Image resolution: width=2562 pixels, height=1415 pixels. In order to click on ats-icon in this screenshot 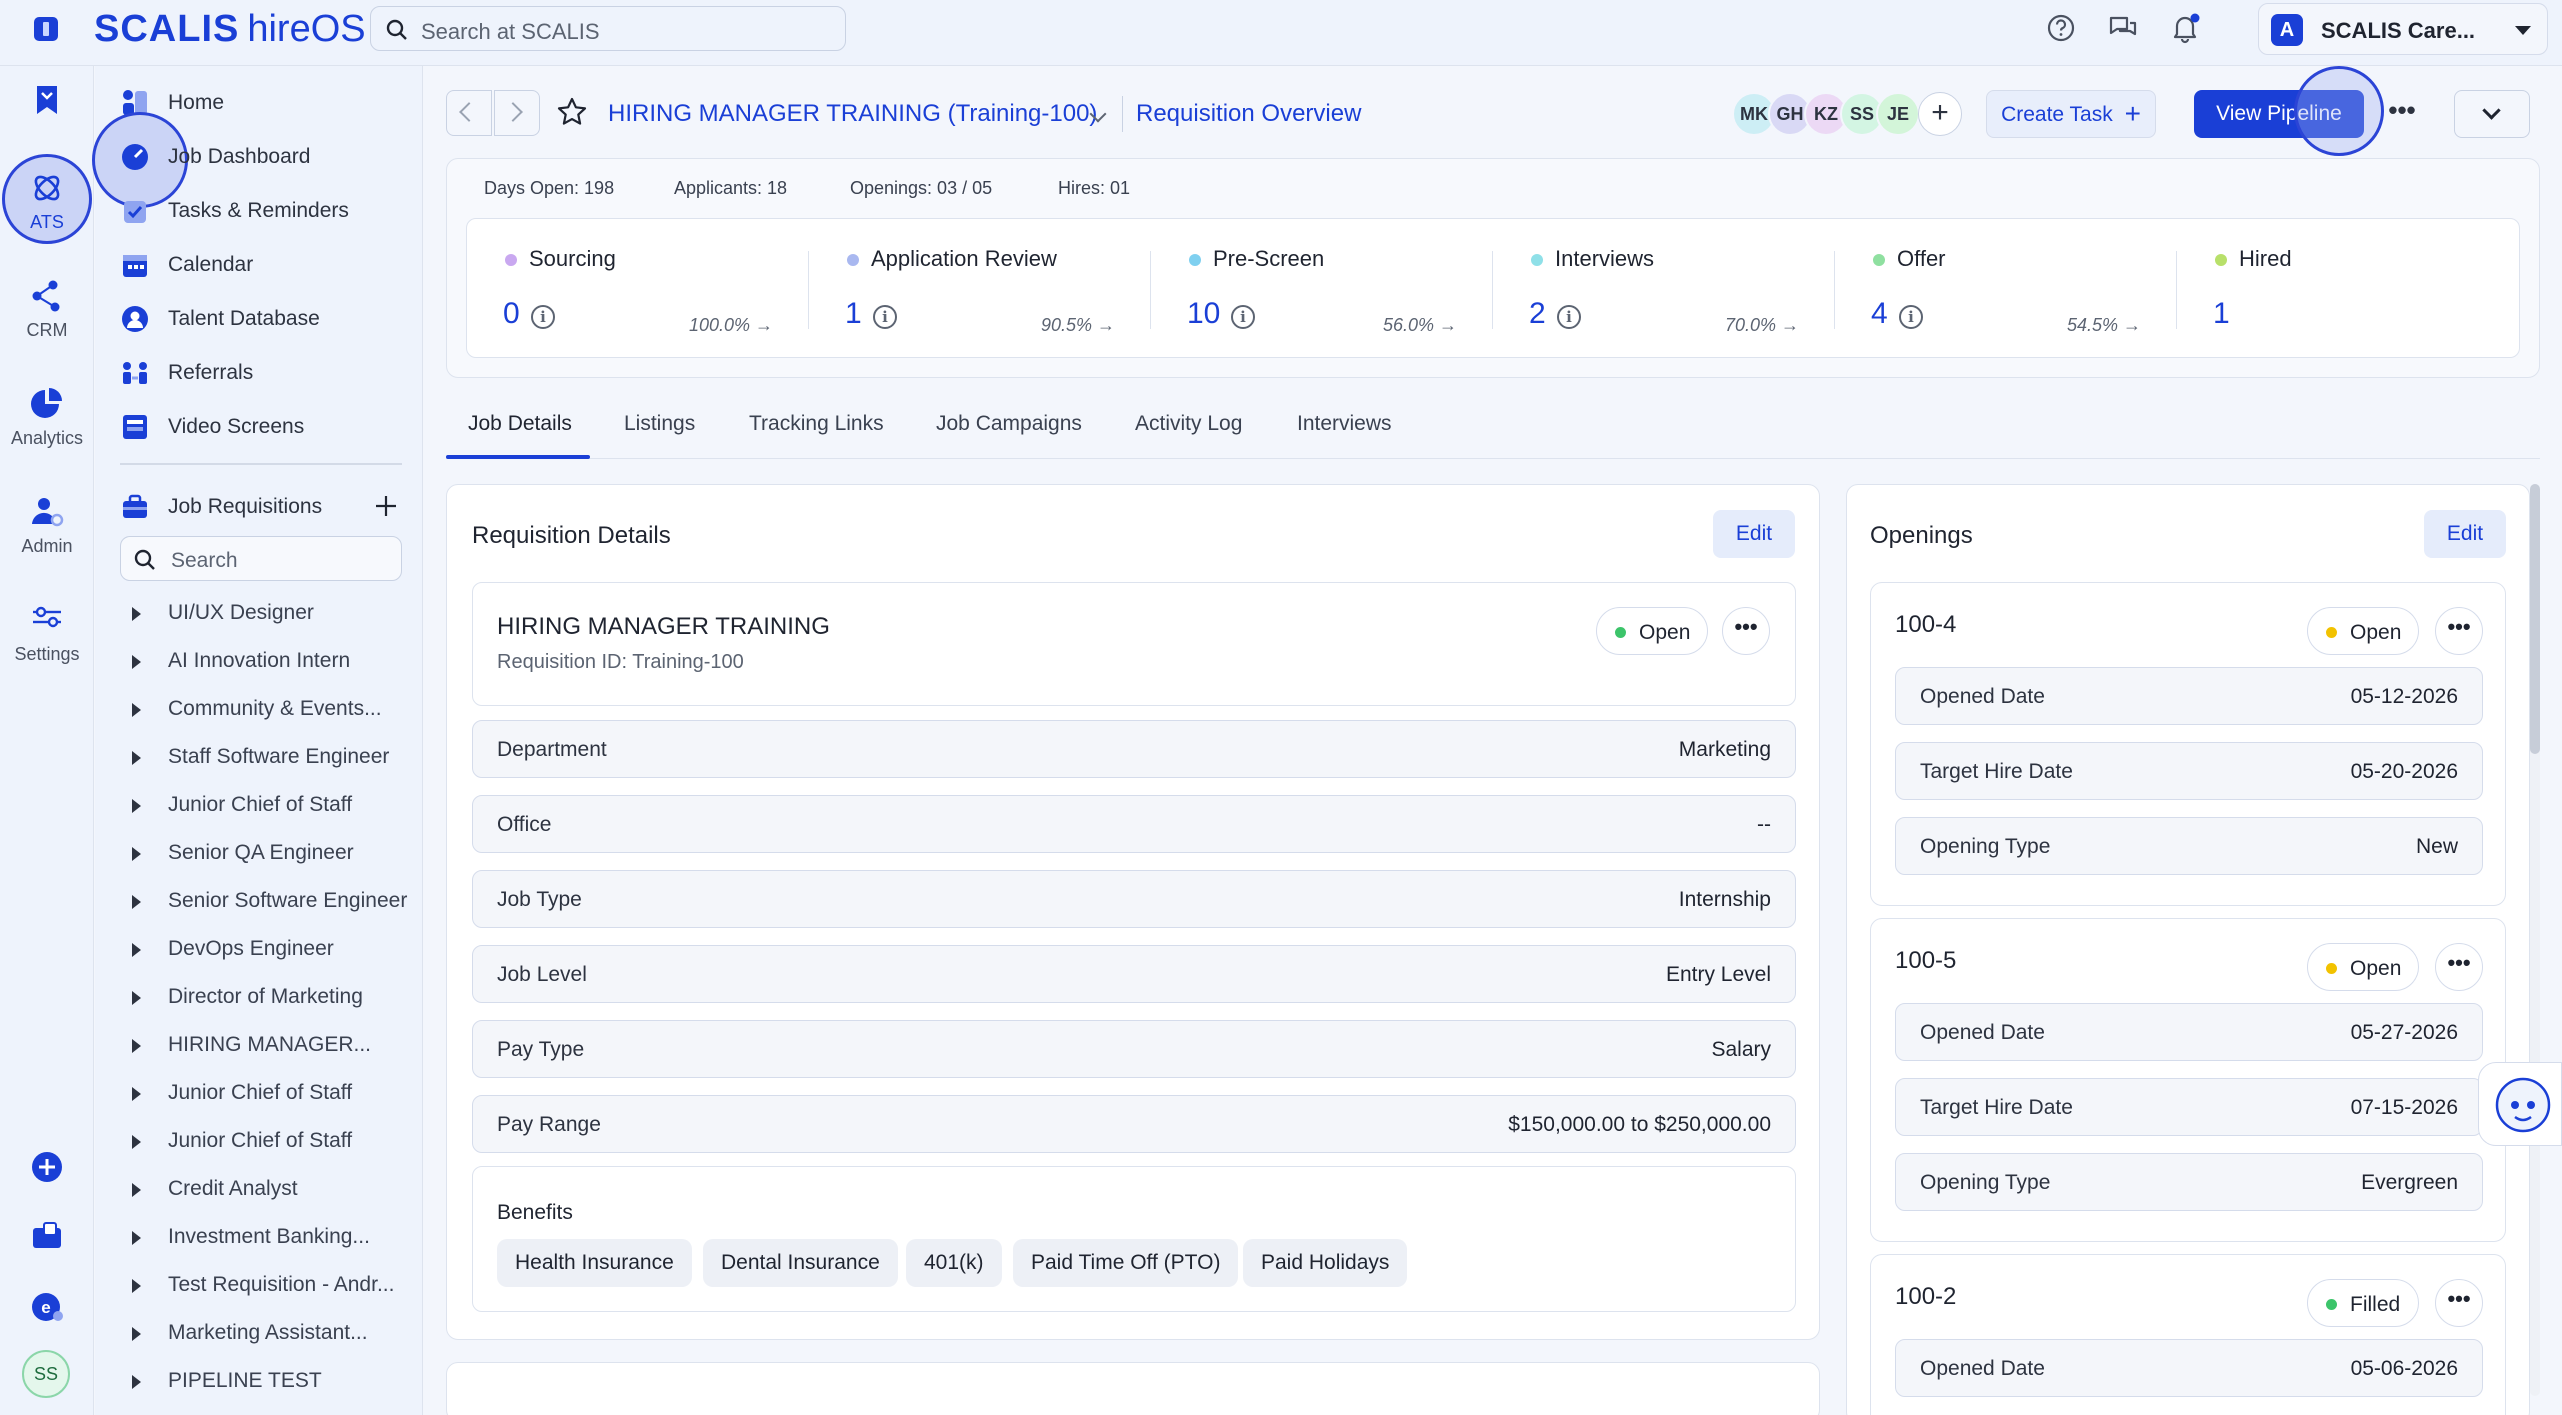, I will do `click(47, 188)`.